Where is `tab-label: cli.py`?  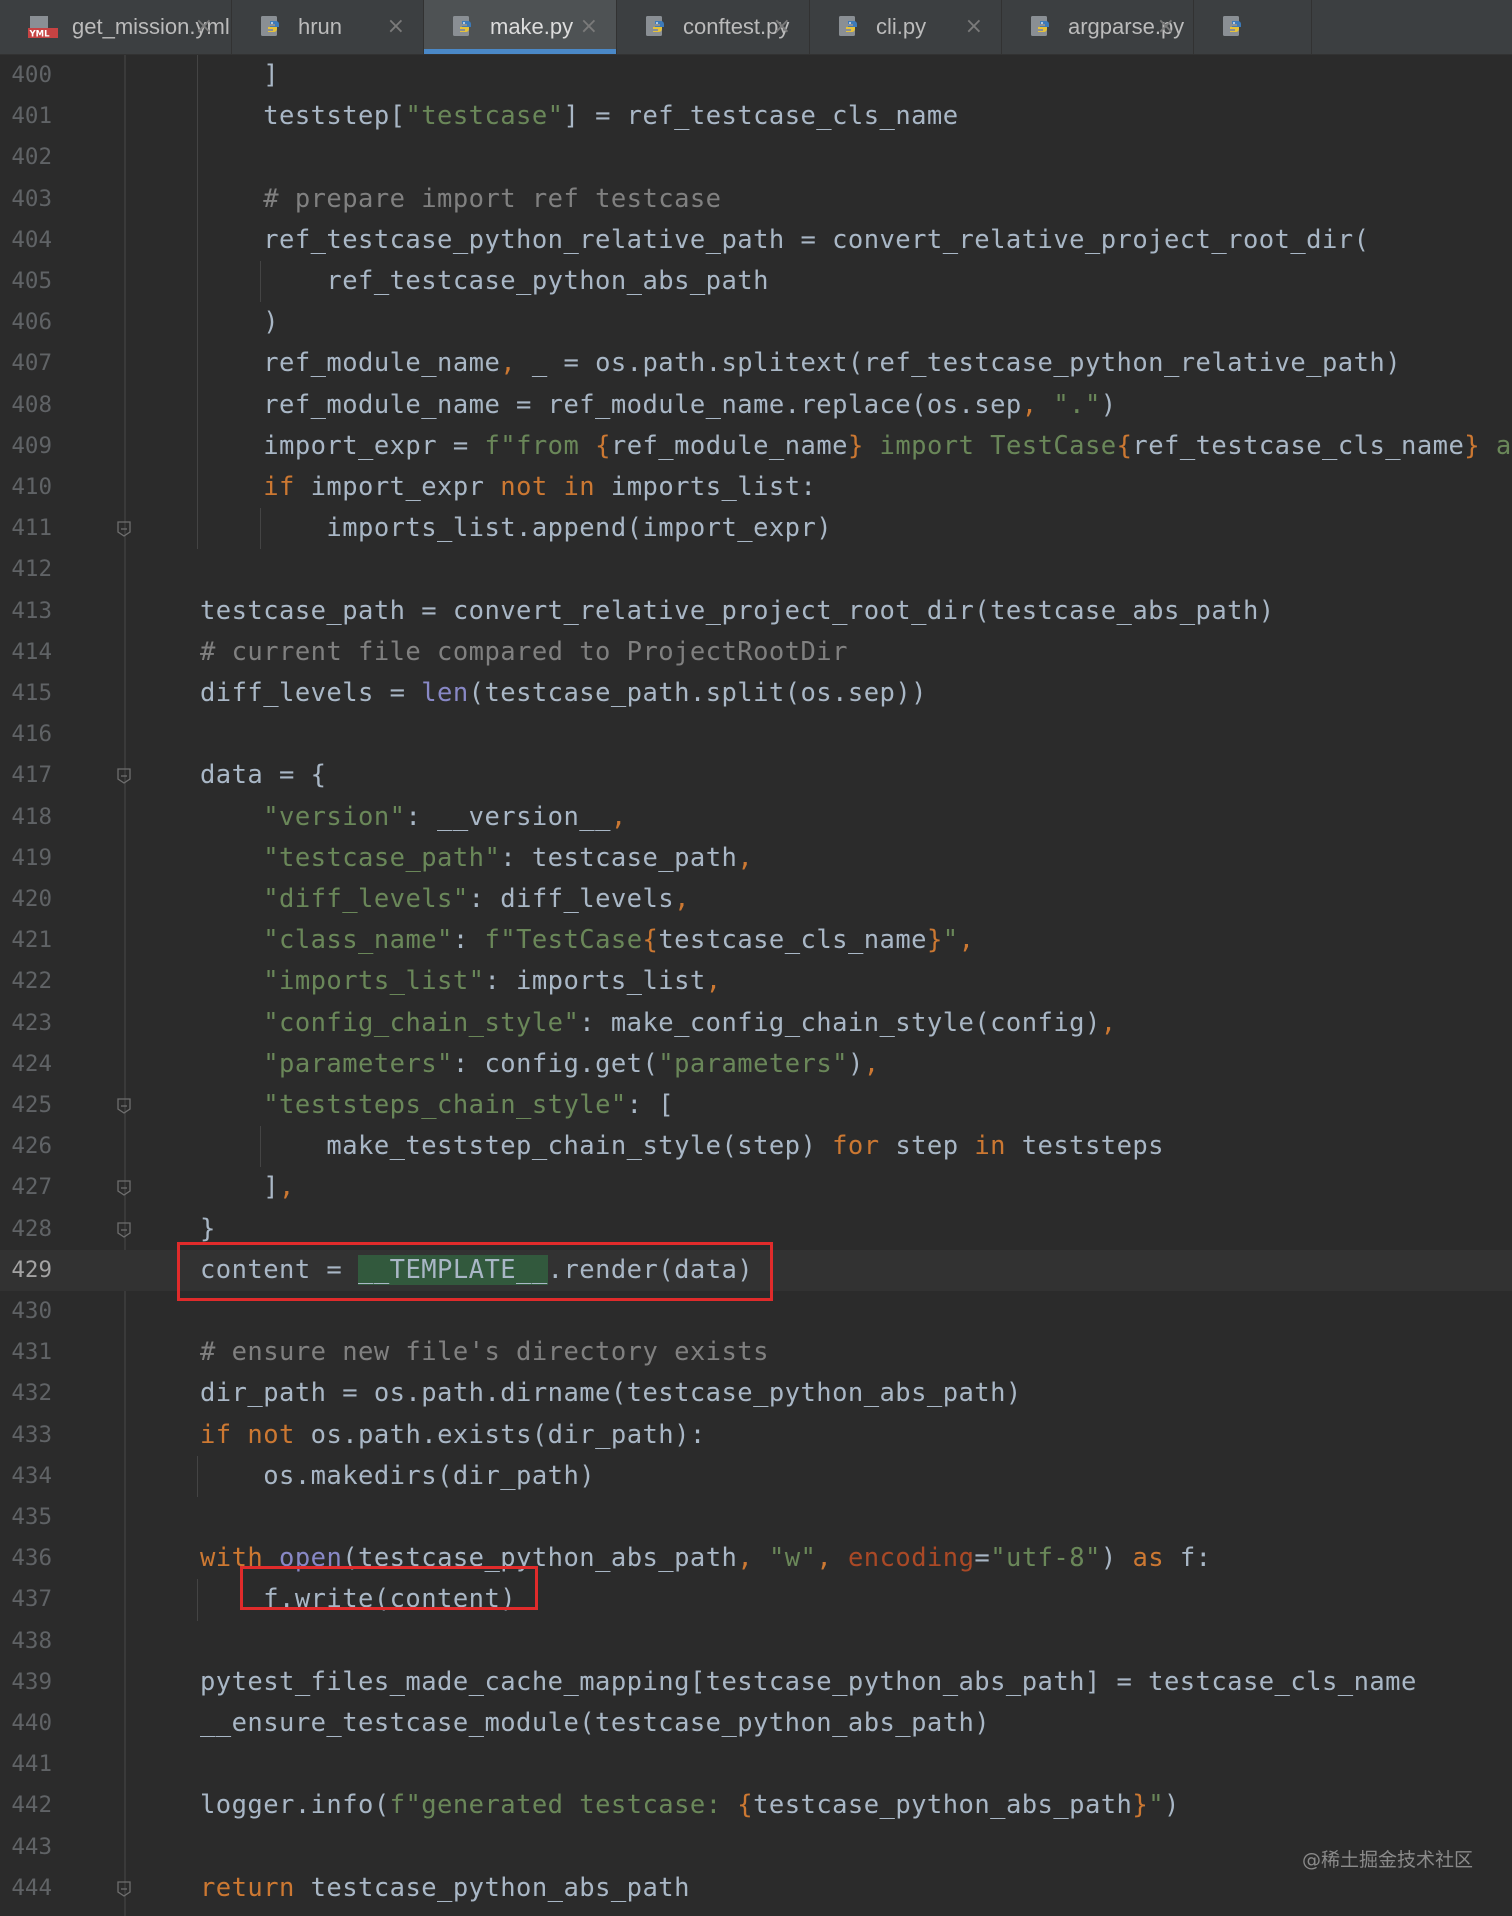 tab-label: cli.py is located at coordinates (901, 26).